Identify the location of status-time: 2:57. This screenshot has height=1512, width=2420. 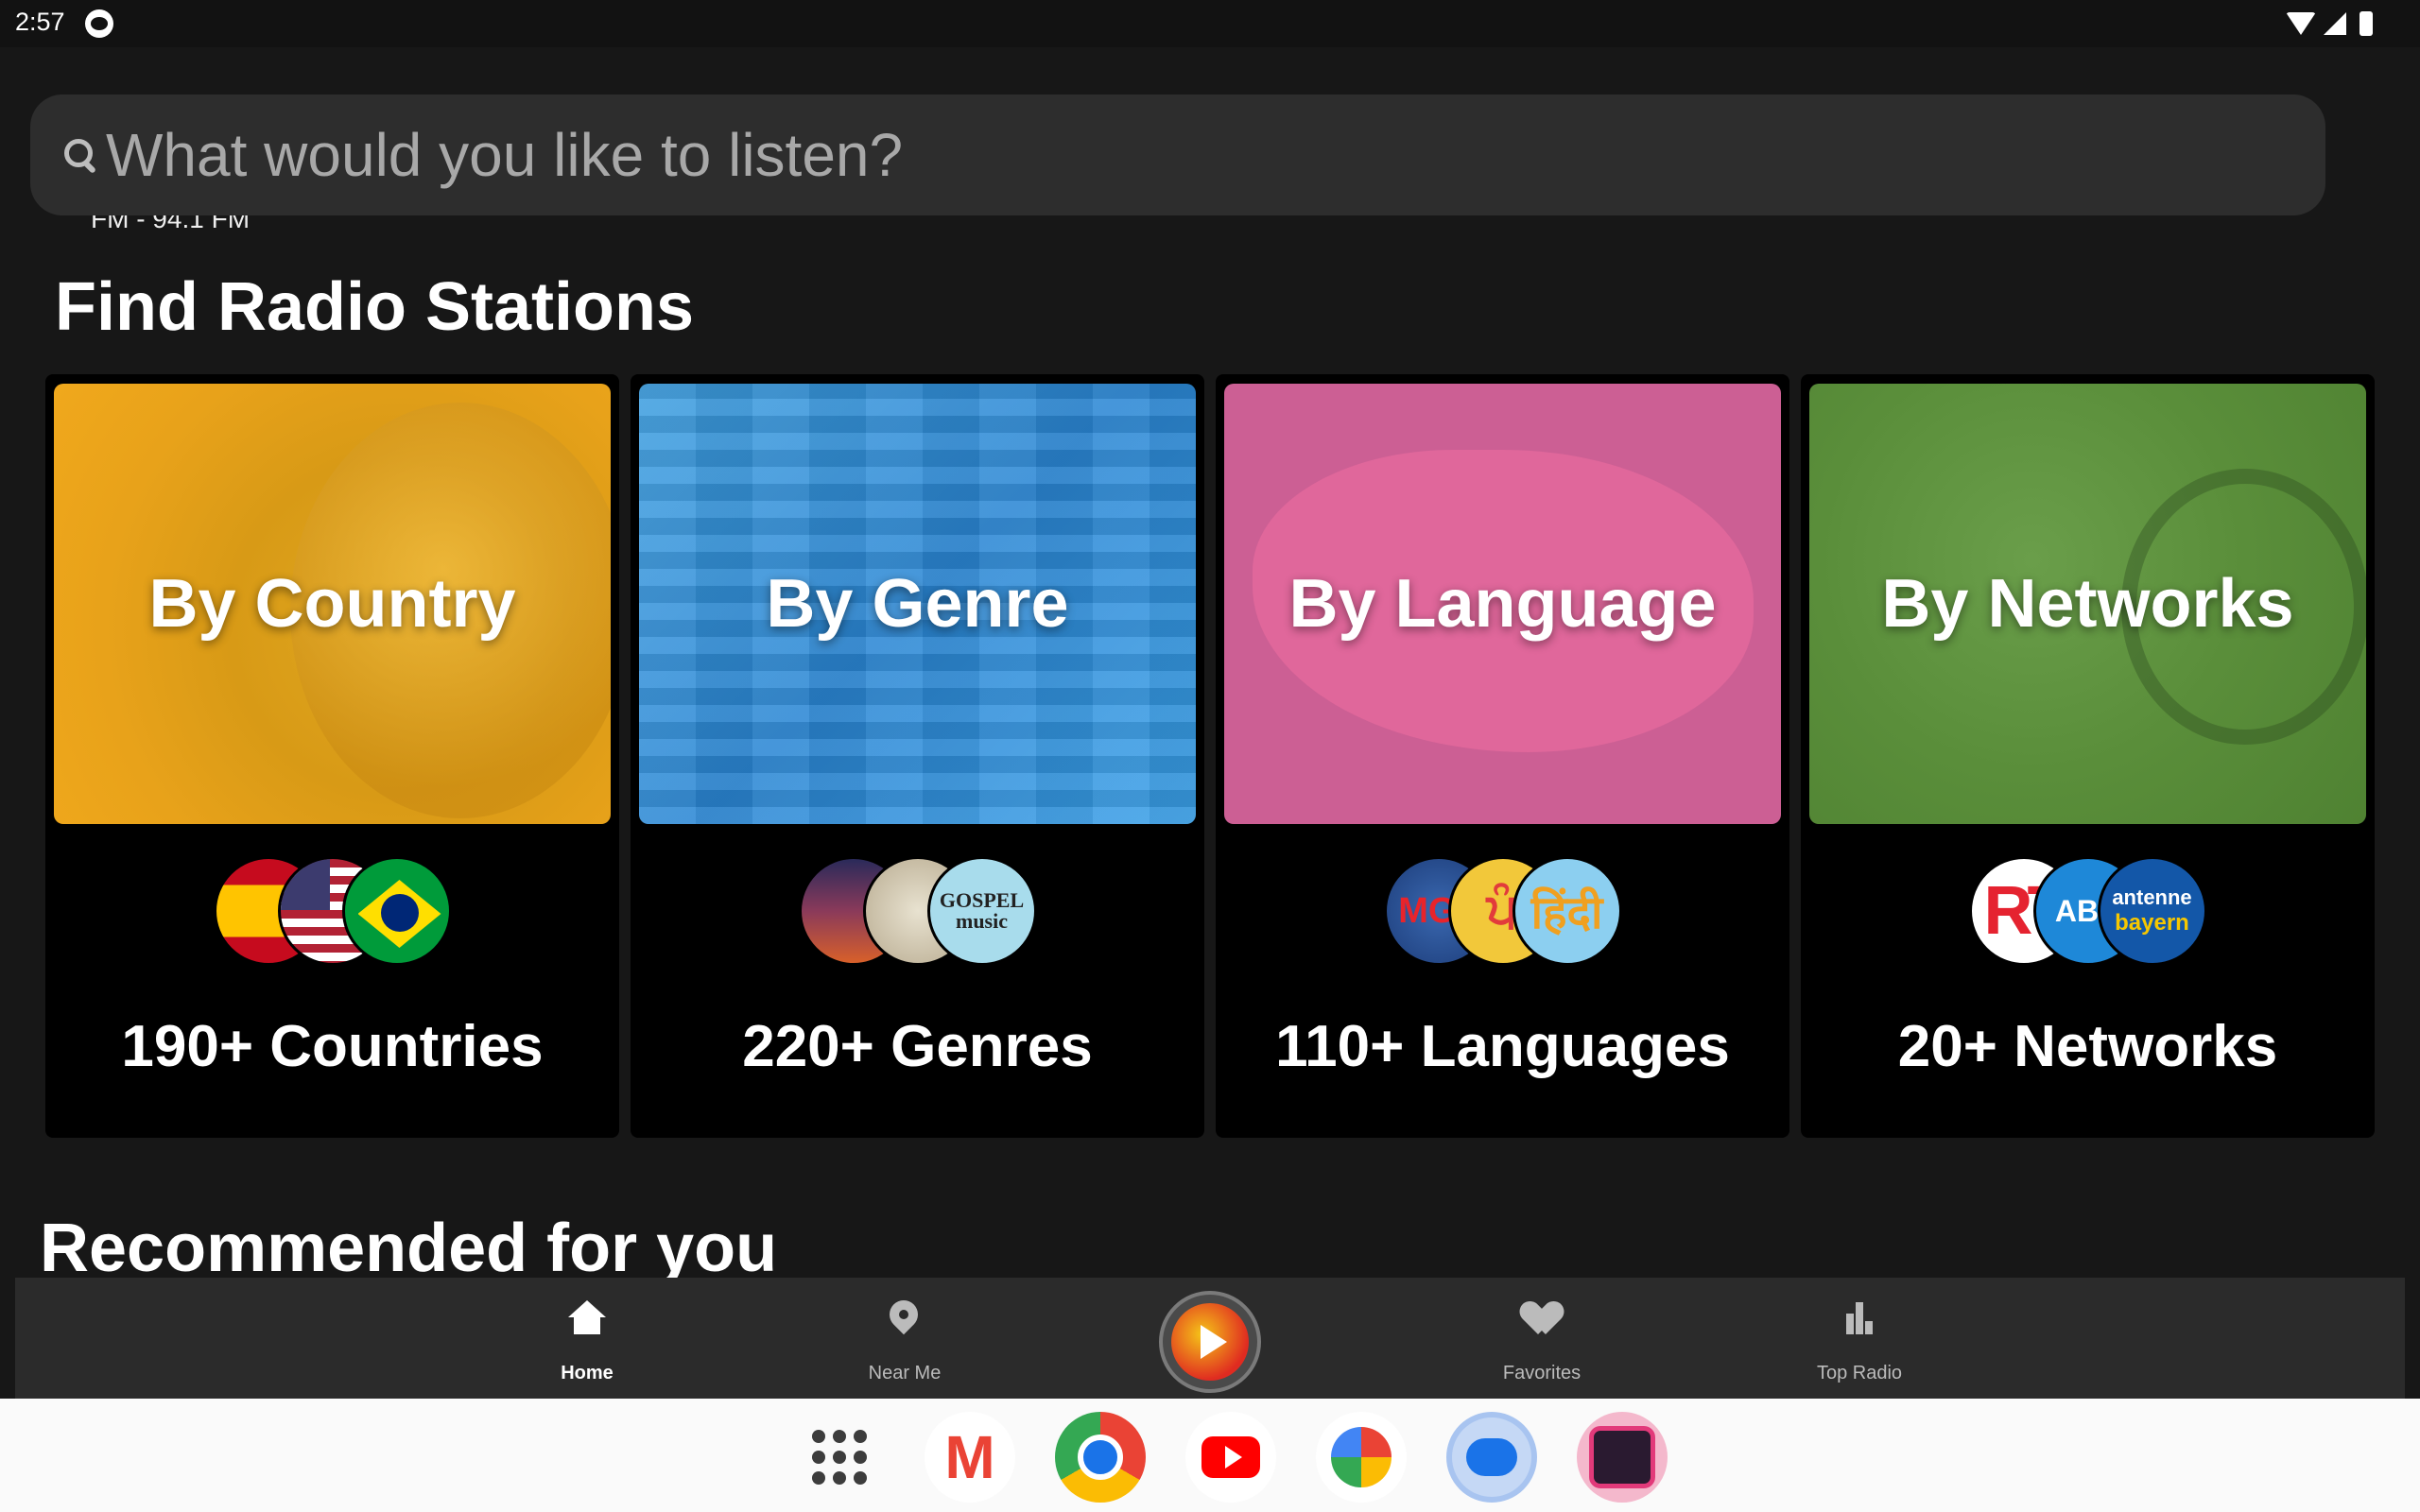
(40, 22).